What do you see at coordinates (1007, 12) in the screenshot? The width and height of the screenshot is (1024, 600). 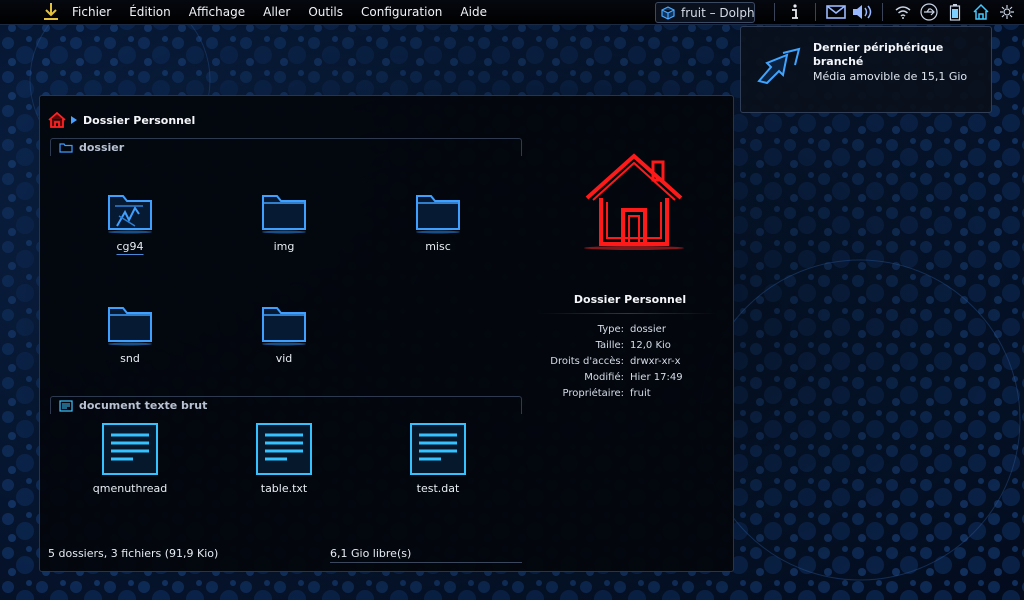 I see `dashboard-icon` at bounding box center [1007, 12].